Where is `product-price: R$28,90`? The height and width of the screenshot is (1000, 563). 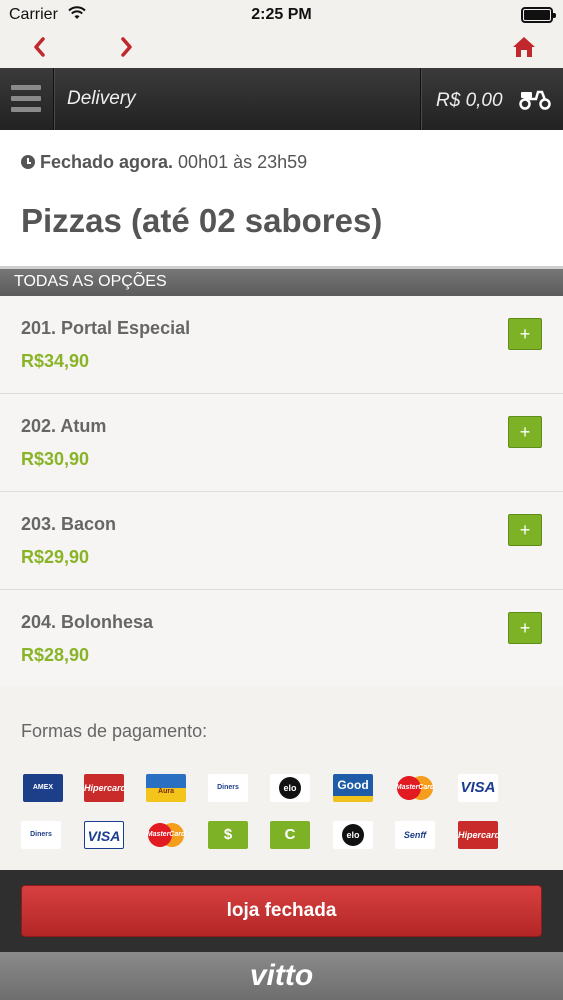 product-price: R$28,90 is located at coordinates (55, 655).